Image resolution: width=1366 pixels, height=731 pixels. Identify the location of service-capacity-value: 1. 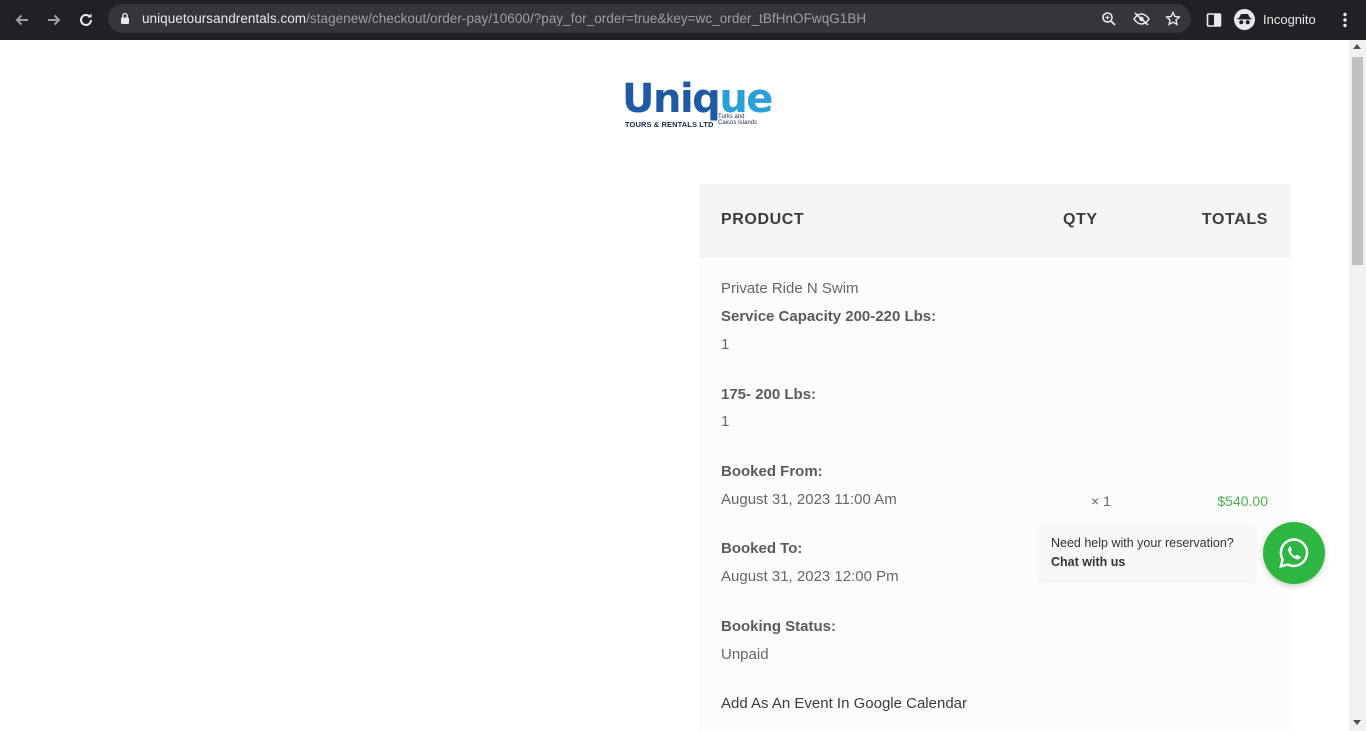
(725, 344).